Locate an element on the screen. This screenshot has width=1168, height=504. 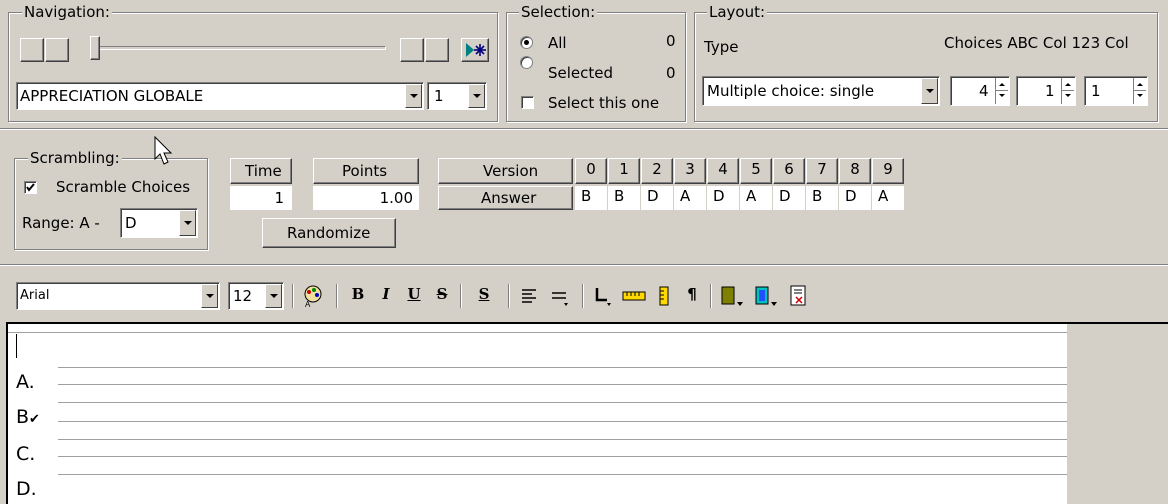
select-this-one-checkbox is located at coordinates (527, 102).